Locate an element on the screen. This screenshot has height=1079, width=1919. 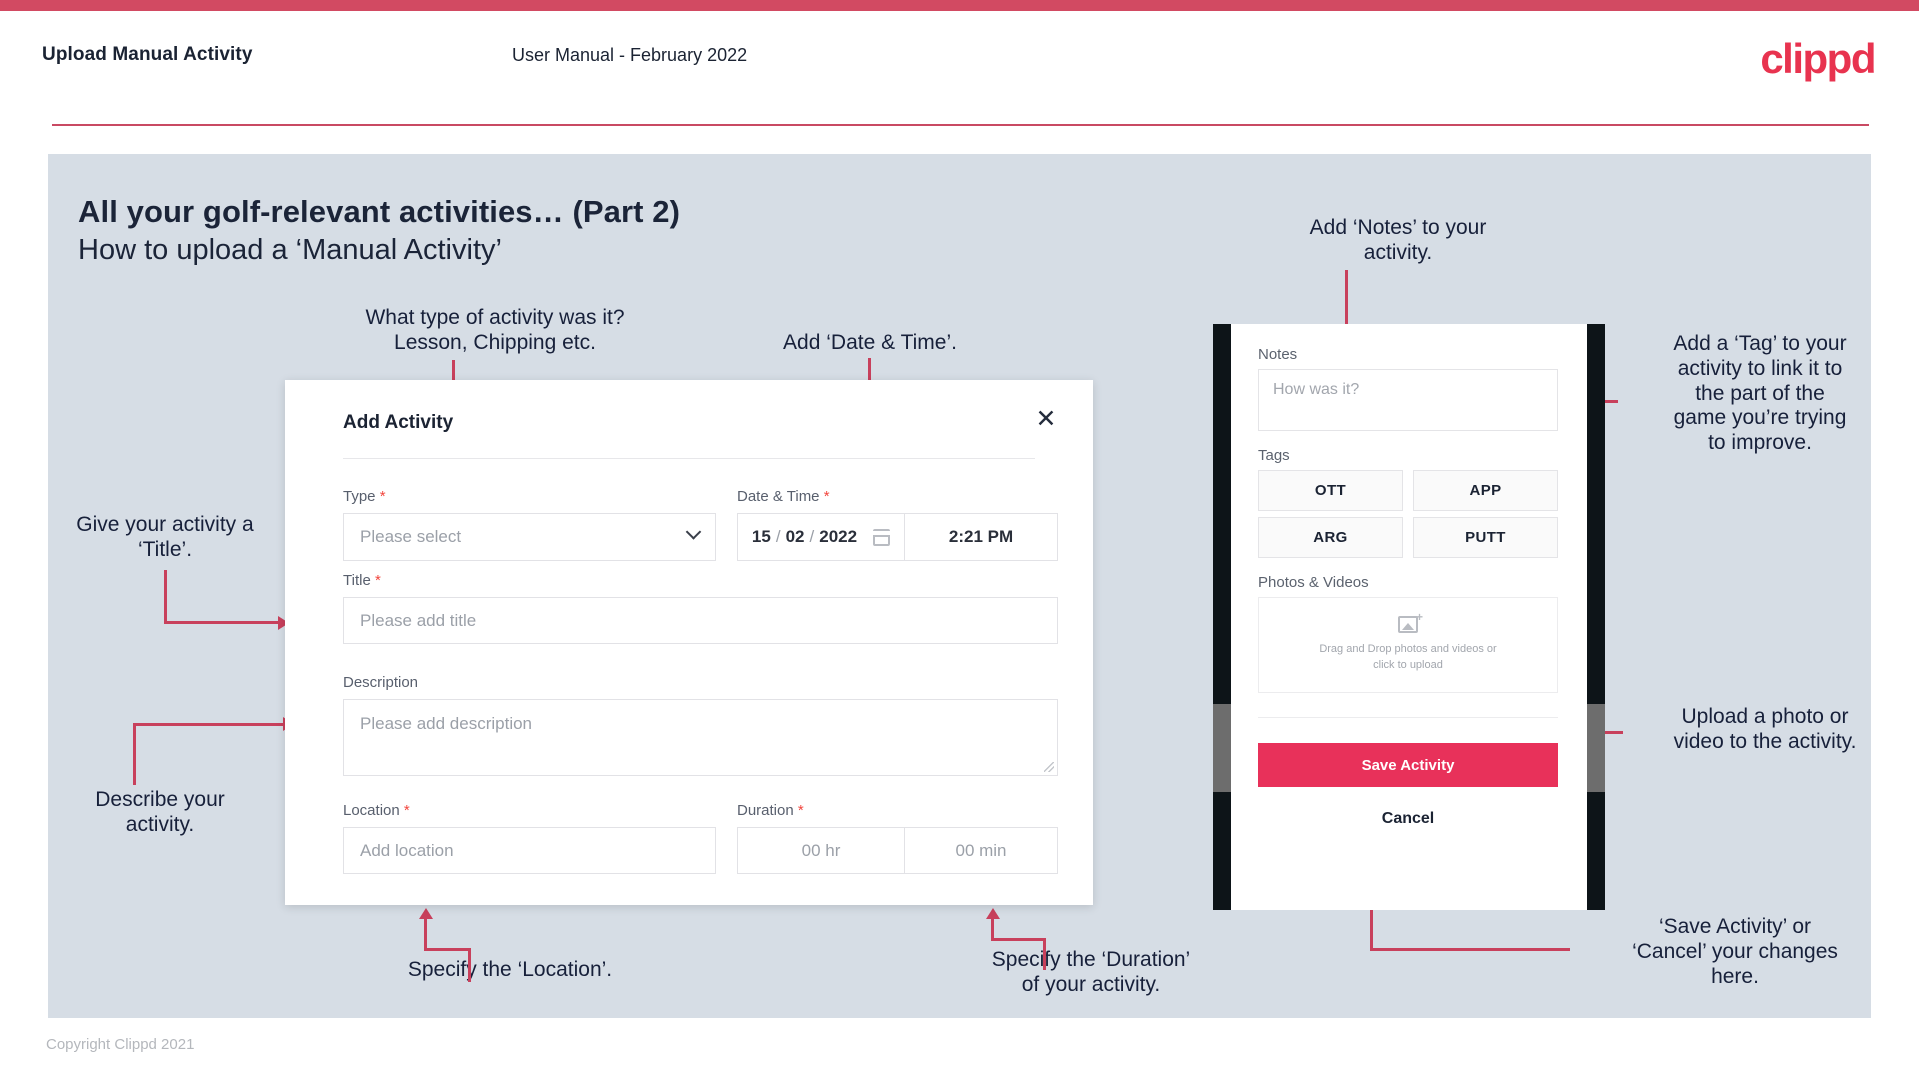
duration-hours-input: 00 hr is located at coordinates (821, 850).